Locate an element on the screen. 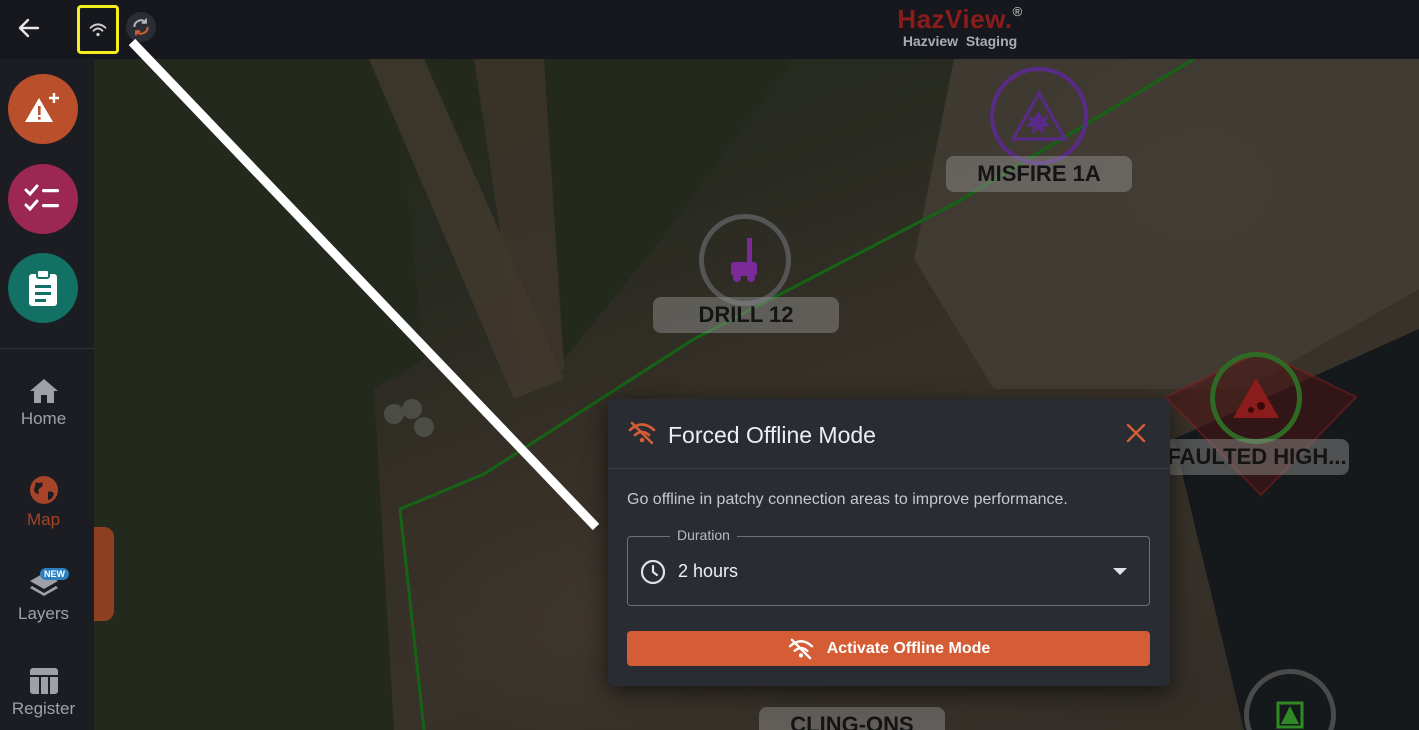 This screenshot has height=730, width=1419. marker-misfire-icon is located at coordinates (1039, 116).